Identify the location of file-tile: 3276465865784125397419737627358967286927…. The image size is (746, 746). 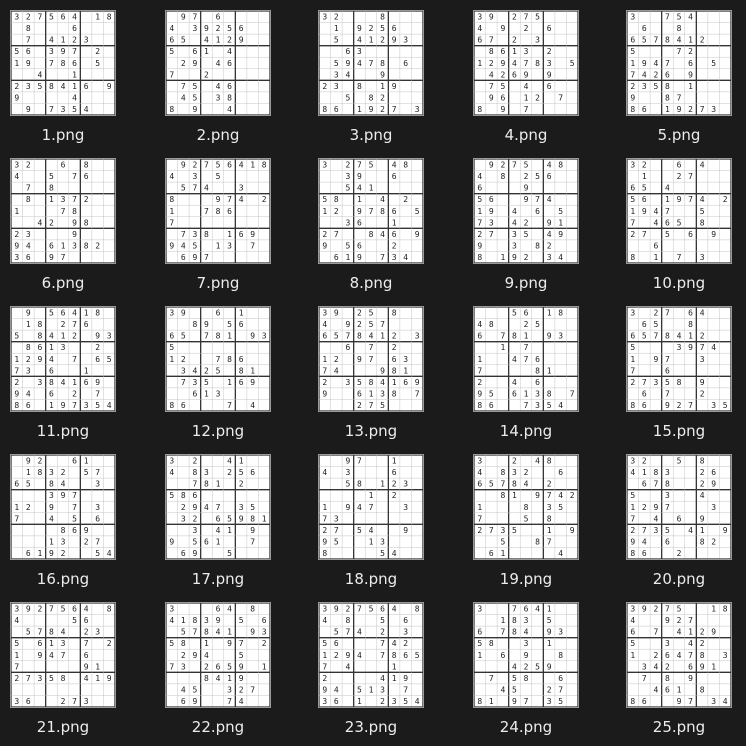
(681, 373).